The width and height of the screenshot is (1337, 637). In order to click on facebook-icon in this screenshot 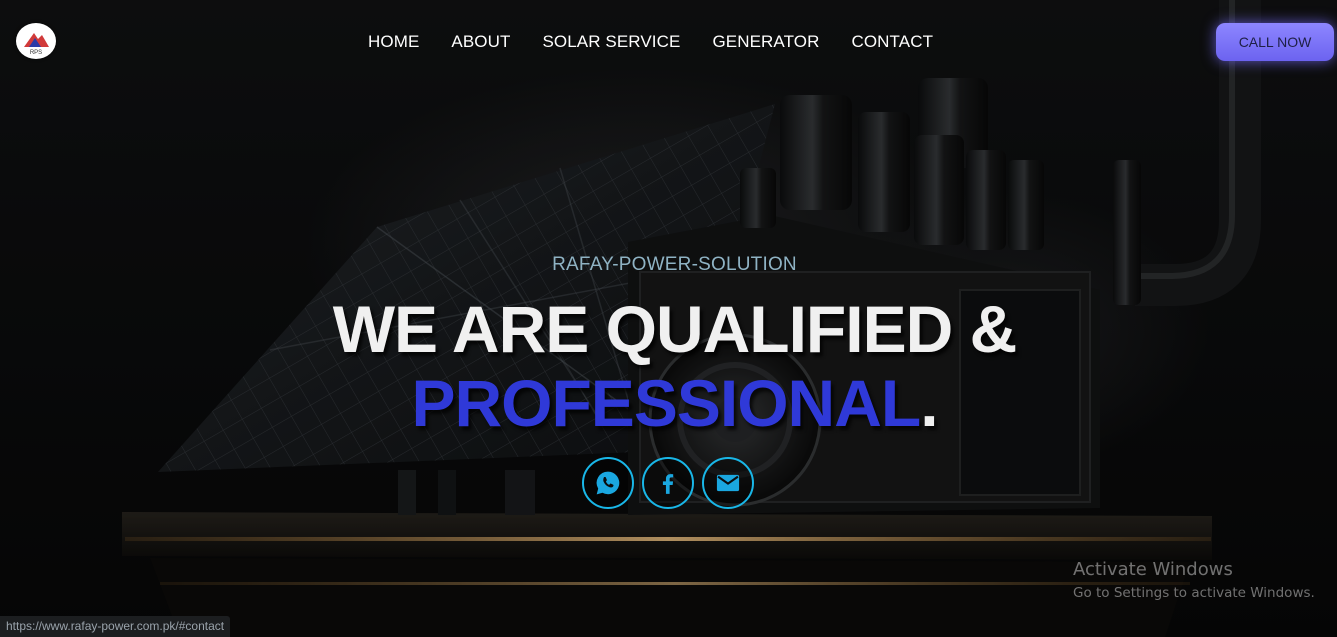, I will do `click(668, 484)`.